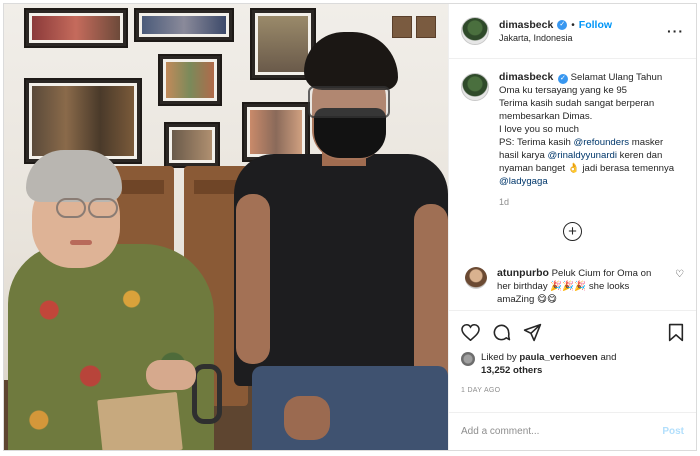 The image size is (700, 456). Describe the element at coordinates (558, 357) in the screenshot. I see `liker-username: paula_verhoeven` at that location.